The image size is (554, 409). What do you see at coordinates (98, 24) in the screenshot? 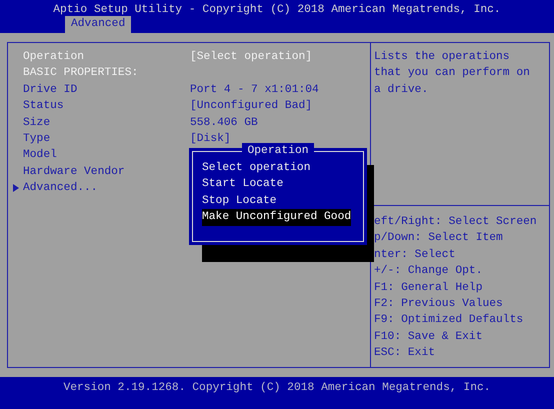
I see `tab: Advanced` at bounding box center [98, 24].